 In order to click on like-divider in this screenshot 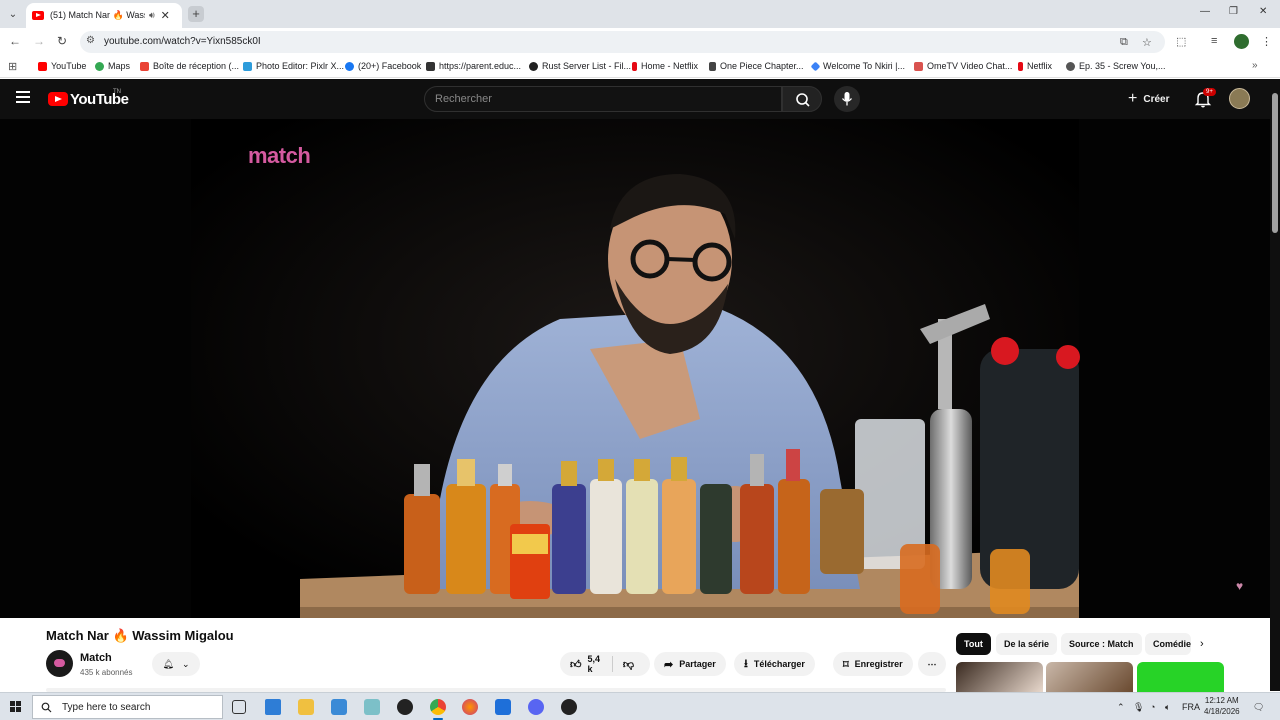, I will do `click(612, 664)`.